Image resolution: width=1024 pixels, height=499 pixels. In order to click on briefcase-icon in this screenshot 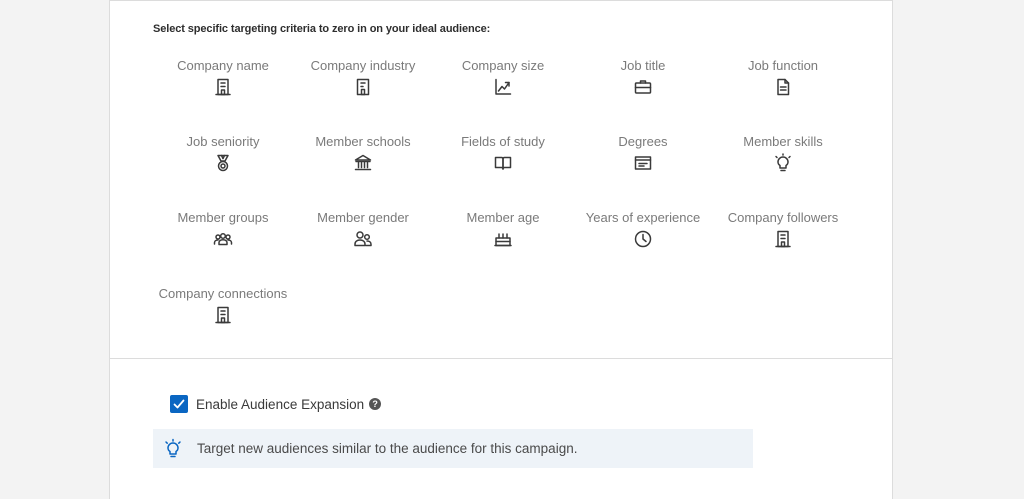, I will do `click(643, 87)`.